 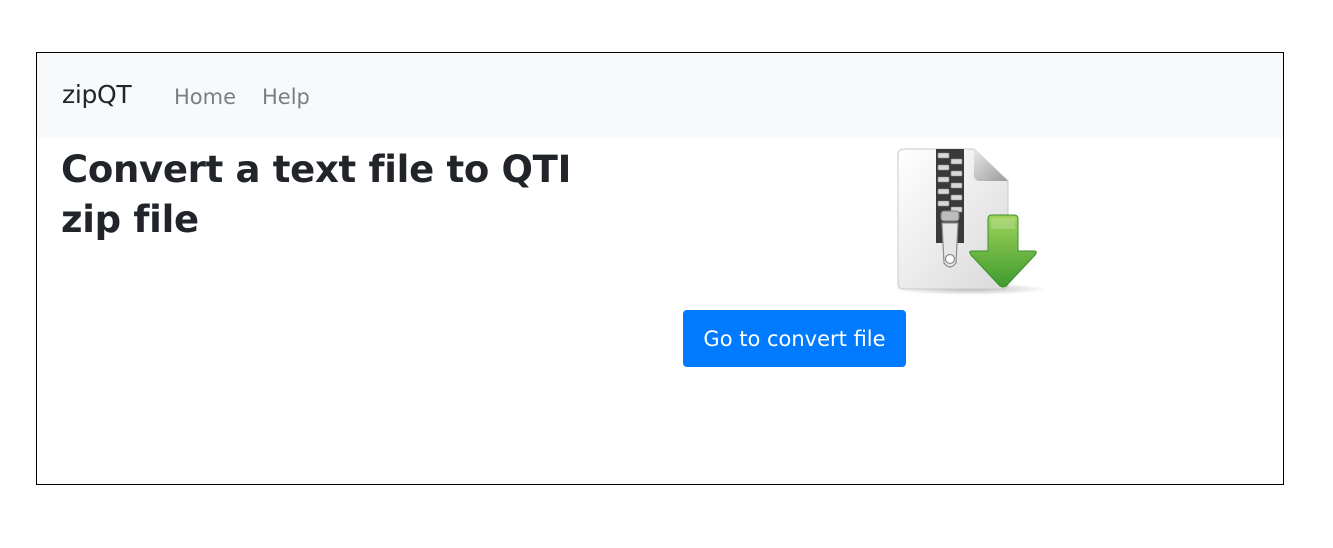 What do you see at coordinates (794, 338) in the screenshot?
I see `go-to-convert-button: Go to convert file` at bounding box center [794, 338].